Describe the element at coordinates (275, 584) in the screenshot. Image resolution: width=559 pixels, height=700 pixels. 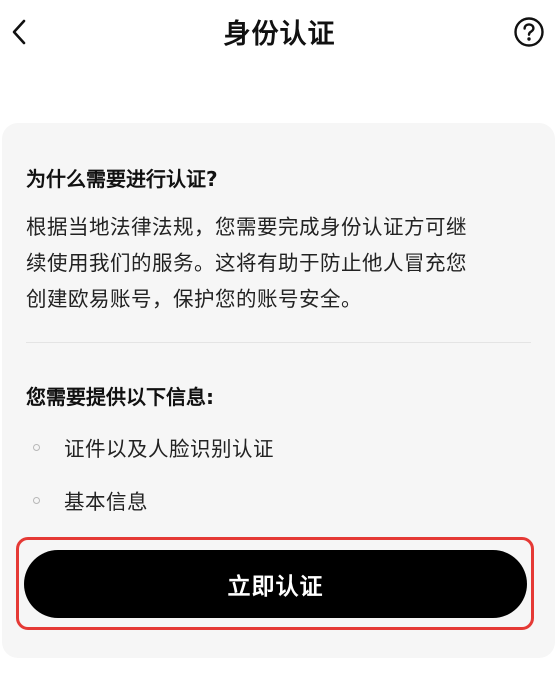
I see `verify-now-button: 立即认证` at that location.